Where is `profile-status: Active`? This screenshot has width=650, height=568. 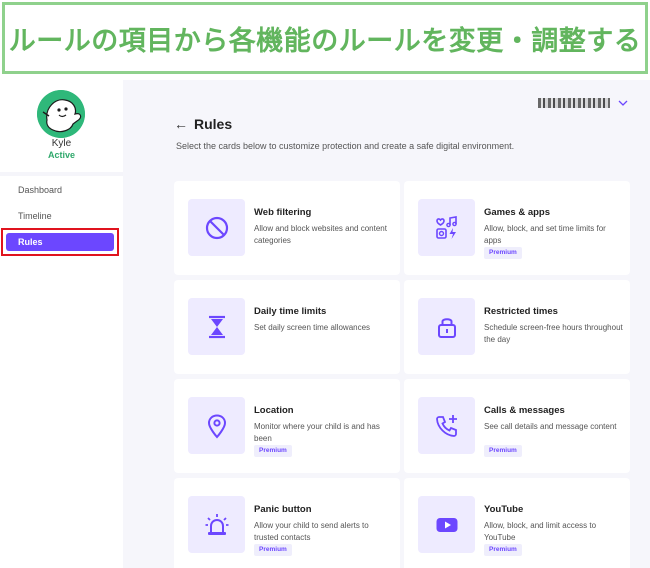 profile-status: Active is located at coordinates (61, 155).